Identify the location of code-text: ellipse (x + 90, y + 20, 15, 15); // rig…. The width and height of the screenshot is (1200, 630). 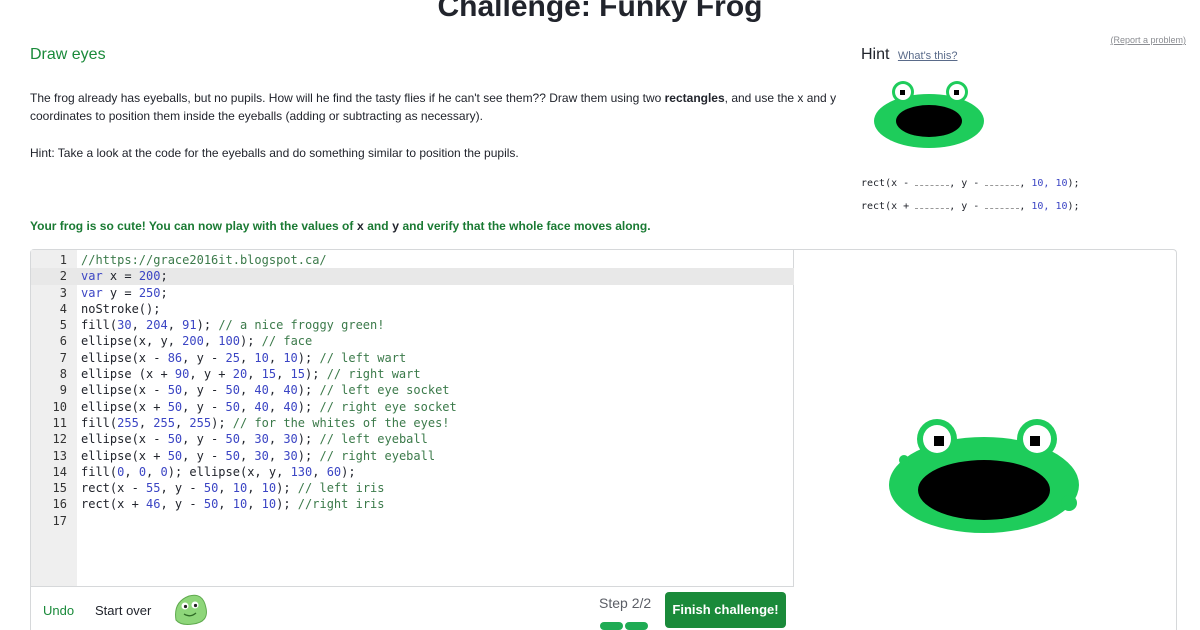
(251, 374).